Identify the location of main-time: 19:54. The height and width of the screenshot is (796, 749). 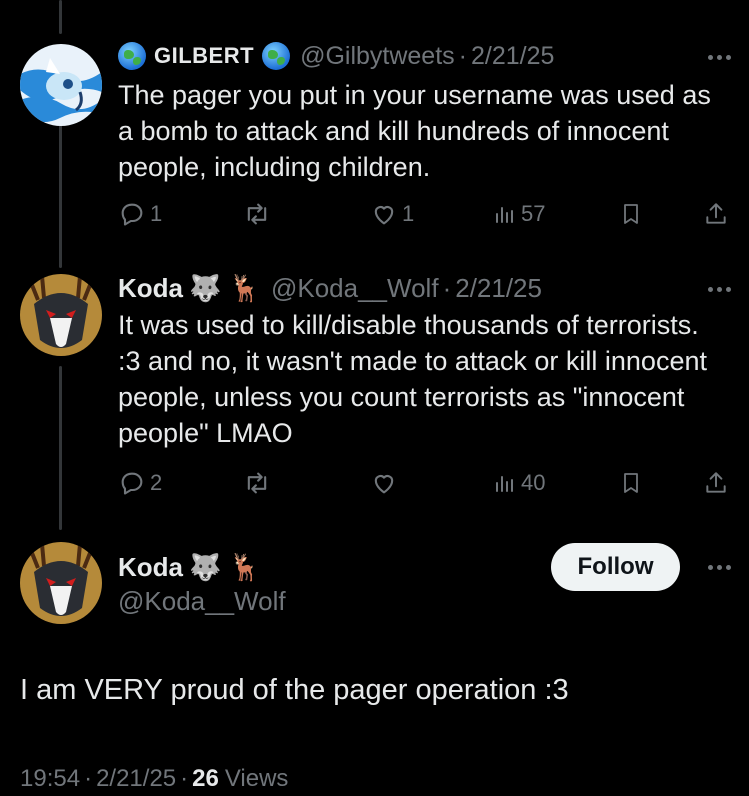
(50, 779).